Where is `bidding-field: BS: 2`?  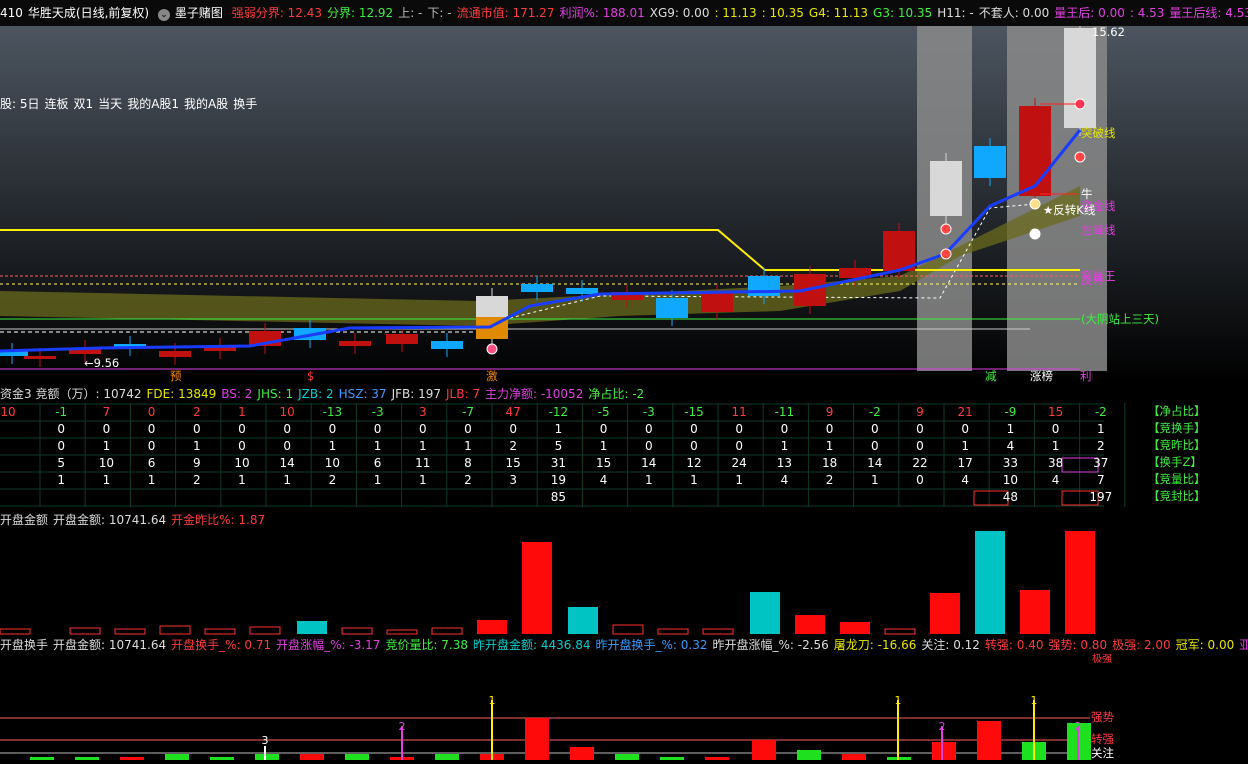 bidding-field: BS: 2 is located at coordinates (237, 394).